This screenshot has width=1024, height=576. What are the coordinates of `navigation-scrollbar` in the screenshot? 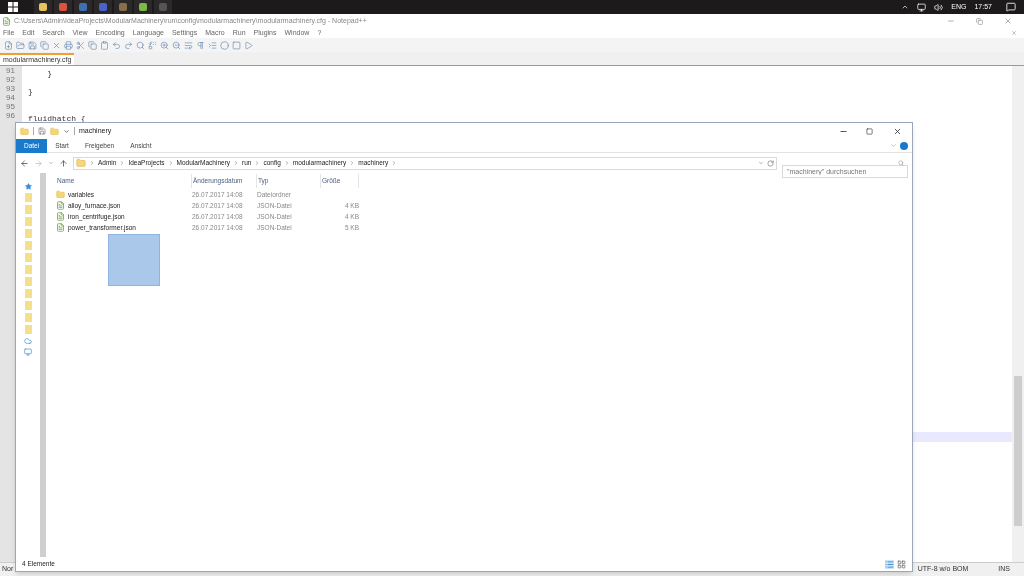 It's located at (43, 365).